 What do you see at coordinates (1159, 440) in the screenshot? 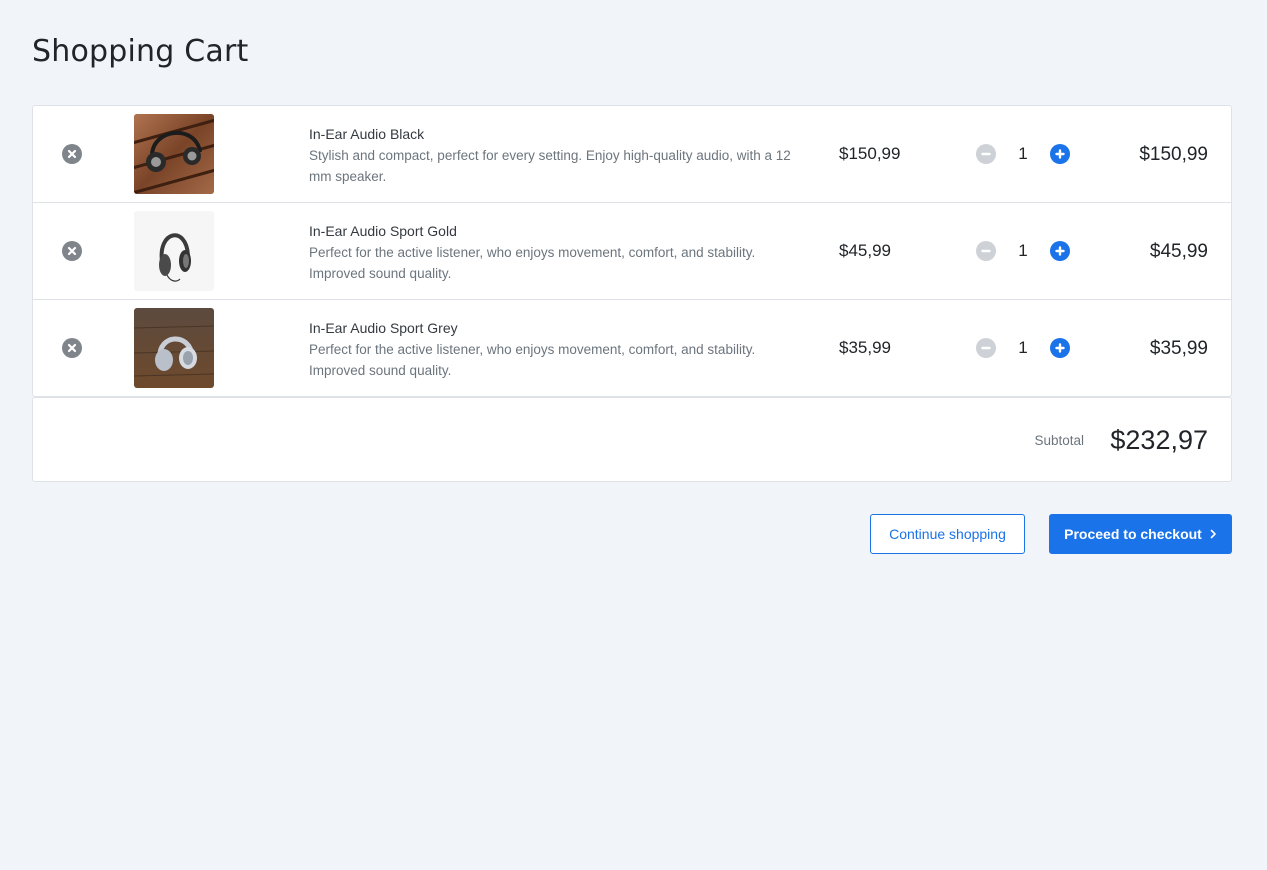
I see `subtotal-value: $232,97` at bounding box center [1159, 440].